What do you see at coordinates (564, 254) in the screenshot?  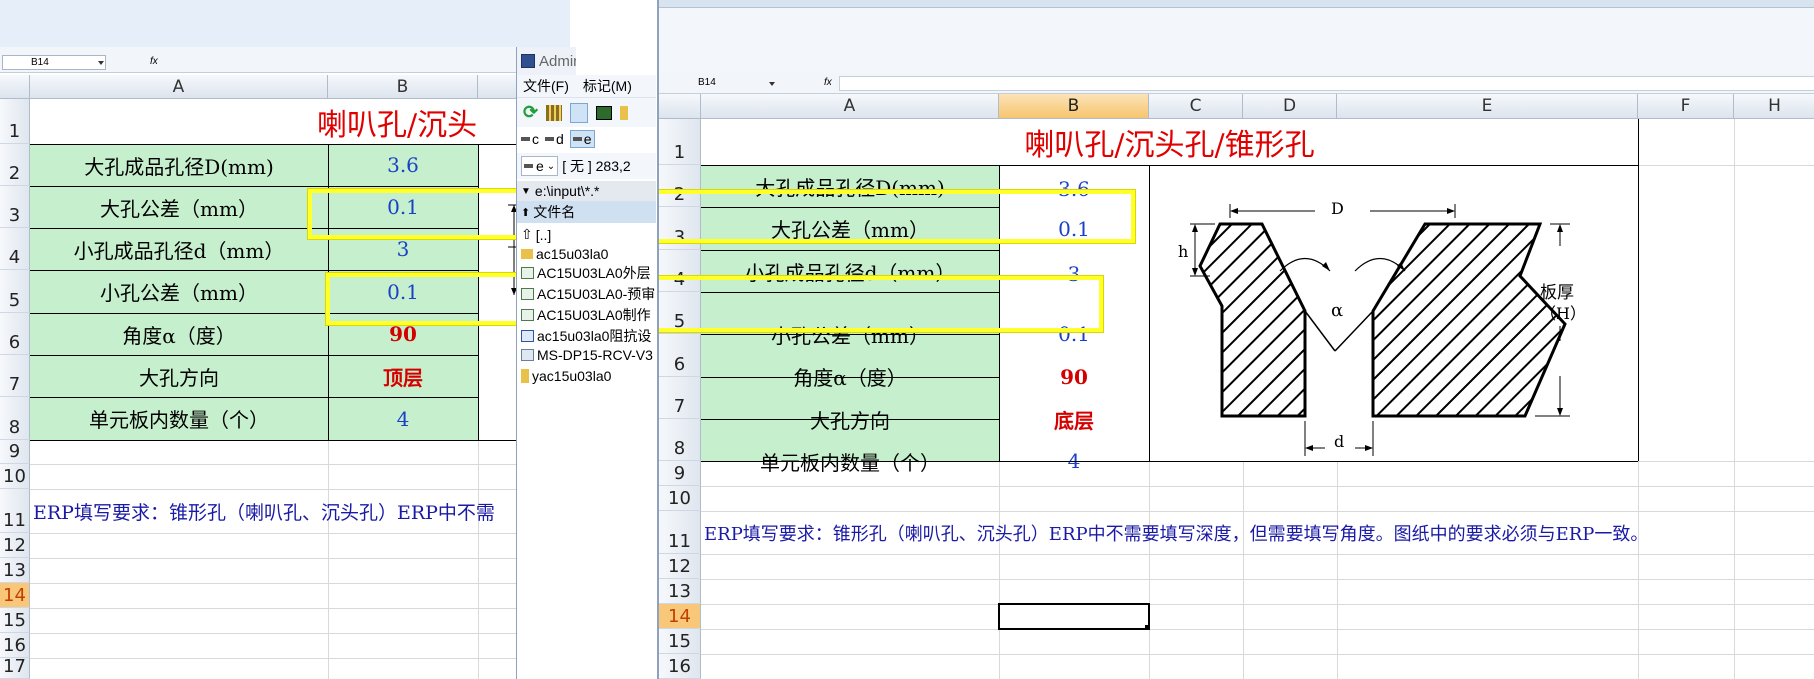 I see `file-list-item: ac15u03la0` at bounding box center [564, 254].